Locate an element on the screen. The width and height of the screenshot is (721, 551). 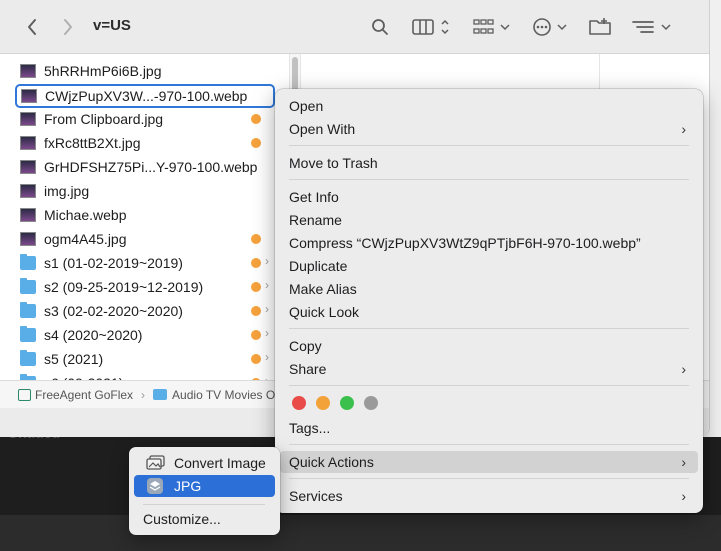
menu-item-quick-look: Quick Look is located at coordinates (489, 312).